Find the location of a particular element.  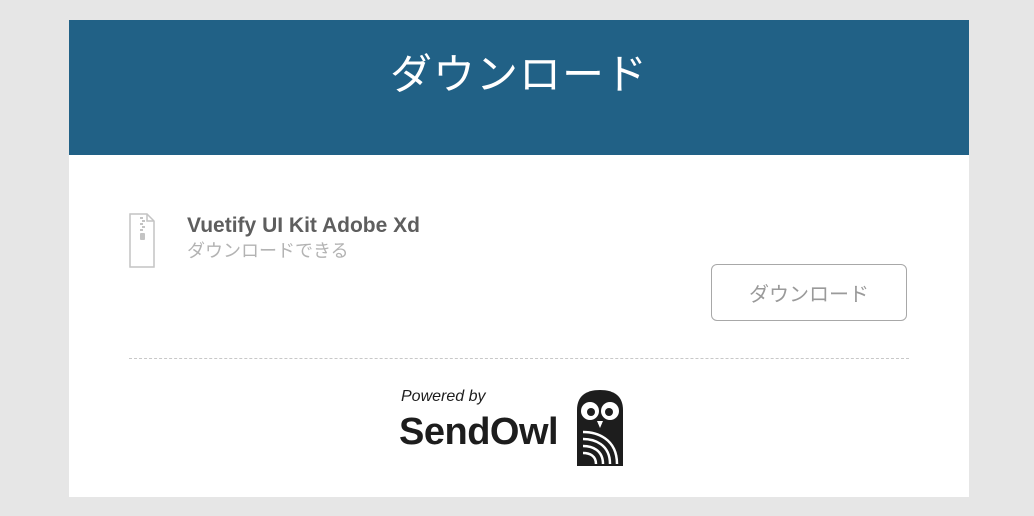

file-name: Vuetify UI Kit Adobe Xd is located at coordinates (303, 225).